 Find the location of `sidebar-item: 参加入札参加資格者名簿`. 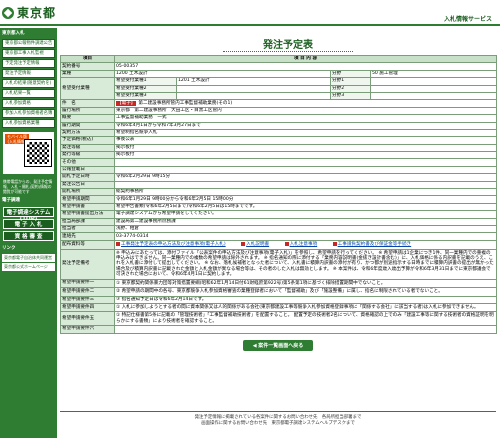

sidebar-item: 参加入札参加資格者名簿 is located at coordinates (28, 113).